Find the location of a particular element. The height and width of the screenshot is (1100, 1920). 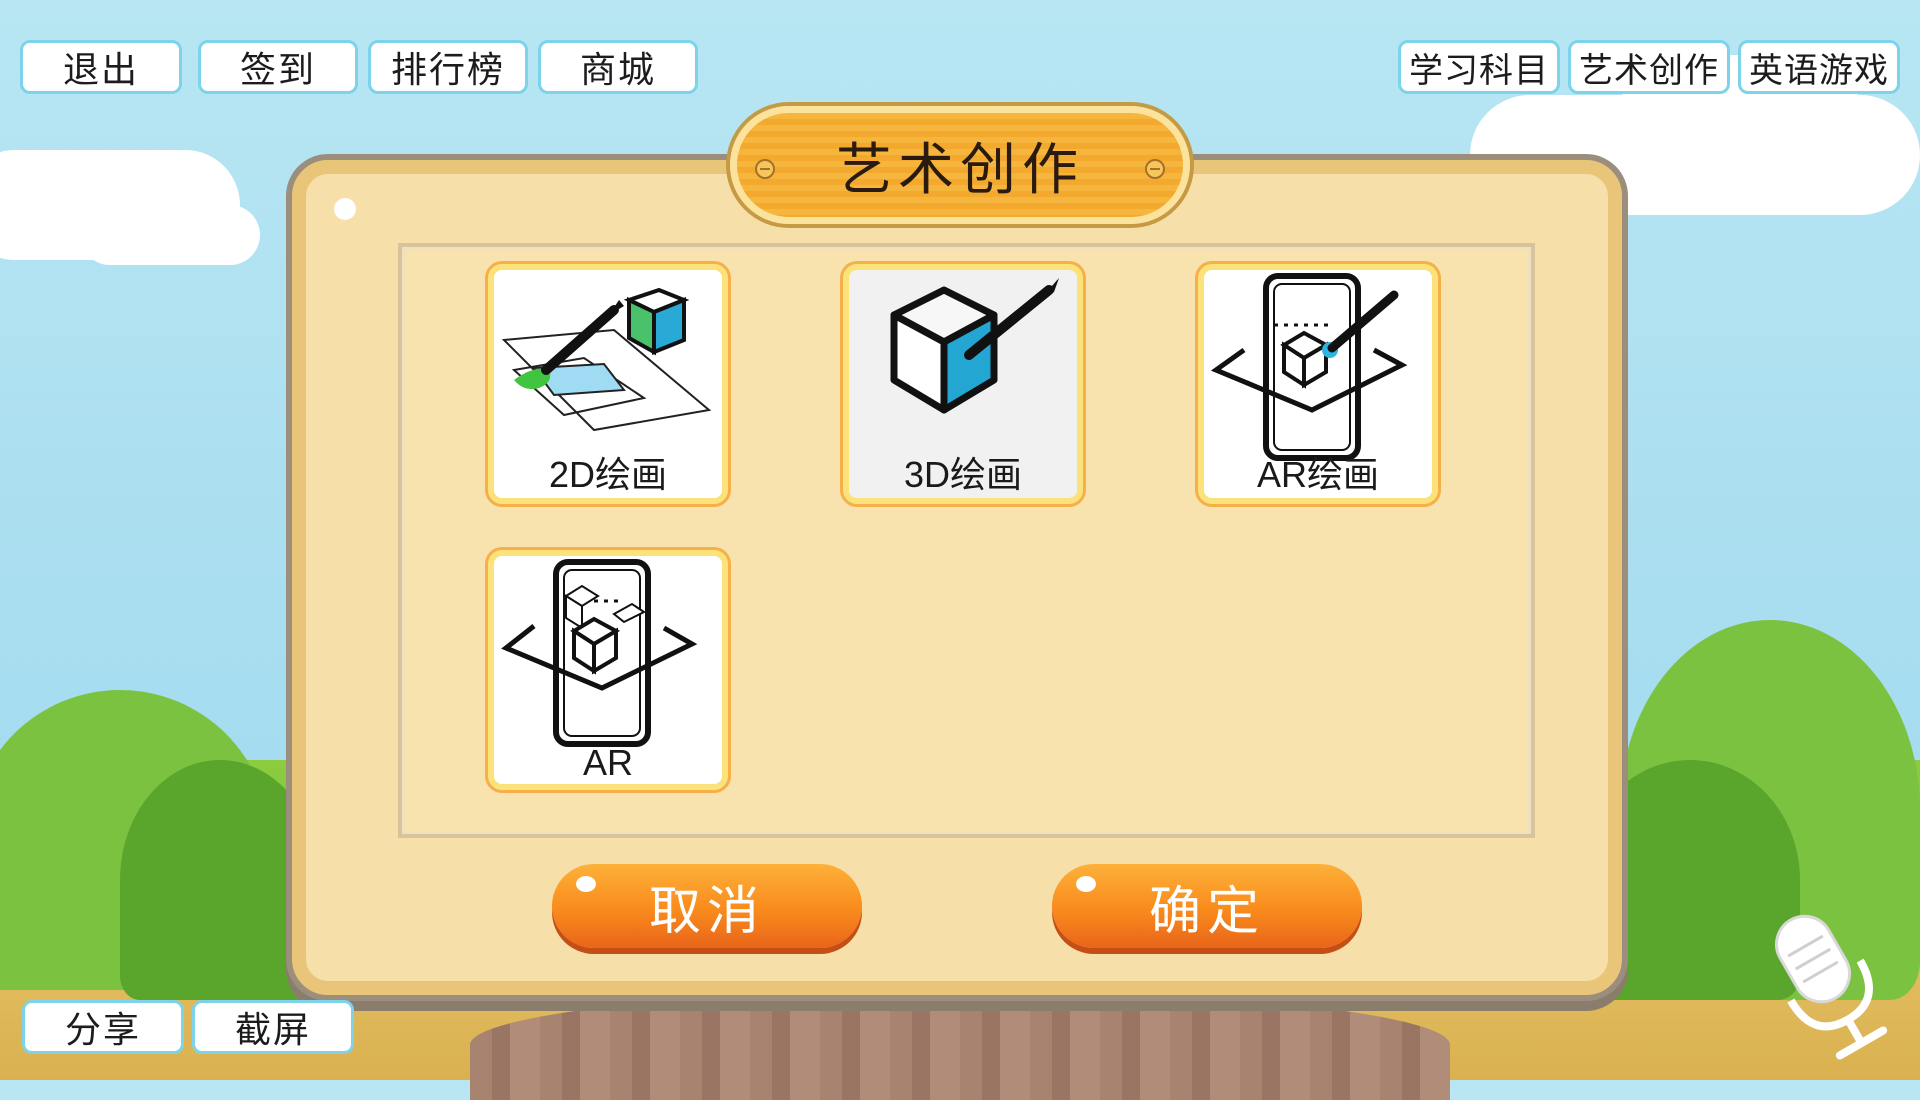

panel-gloss is located at coordinates (345, 209).